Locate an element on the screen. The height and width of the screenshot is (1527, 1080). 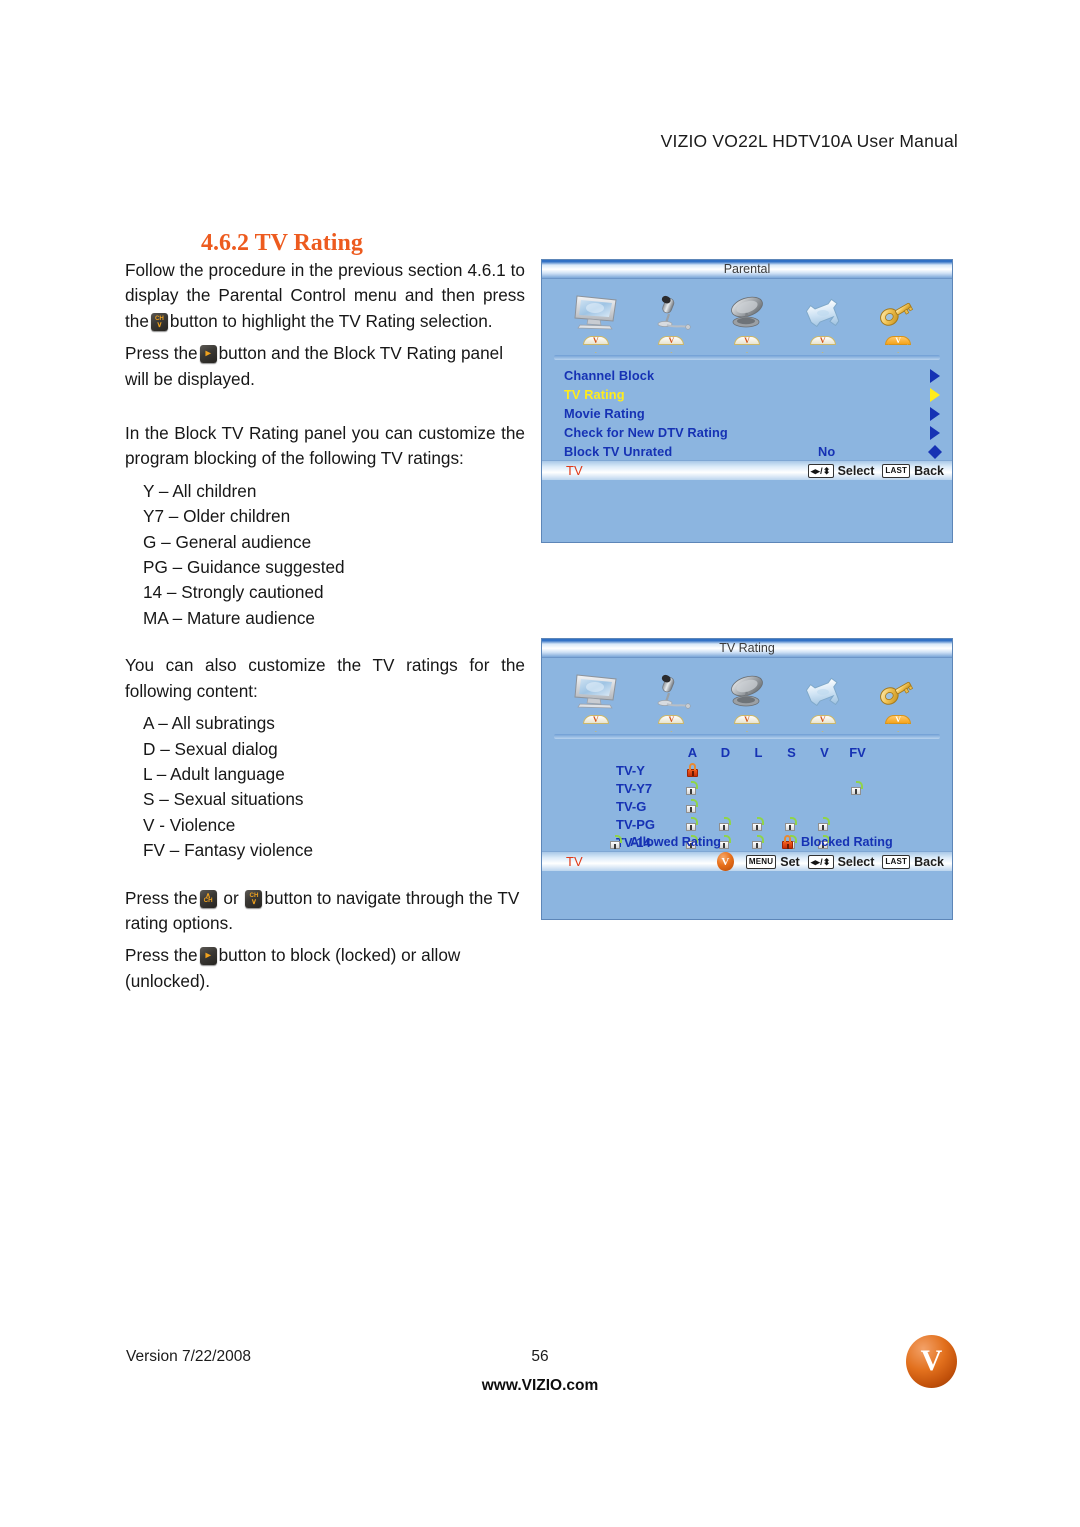
tv-rating-cell-tv-y7-a is located at coordinates (692, 788).